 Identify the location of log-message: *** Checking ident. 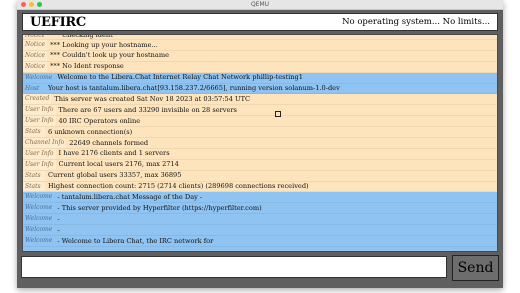
(80, 36).